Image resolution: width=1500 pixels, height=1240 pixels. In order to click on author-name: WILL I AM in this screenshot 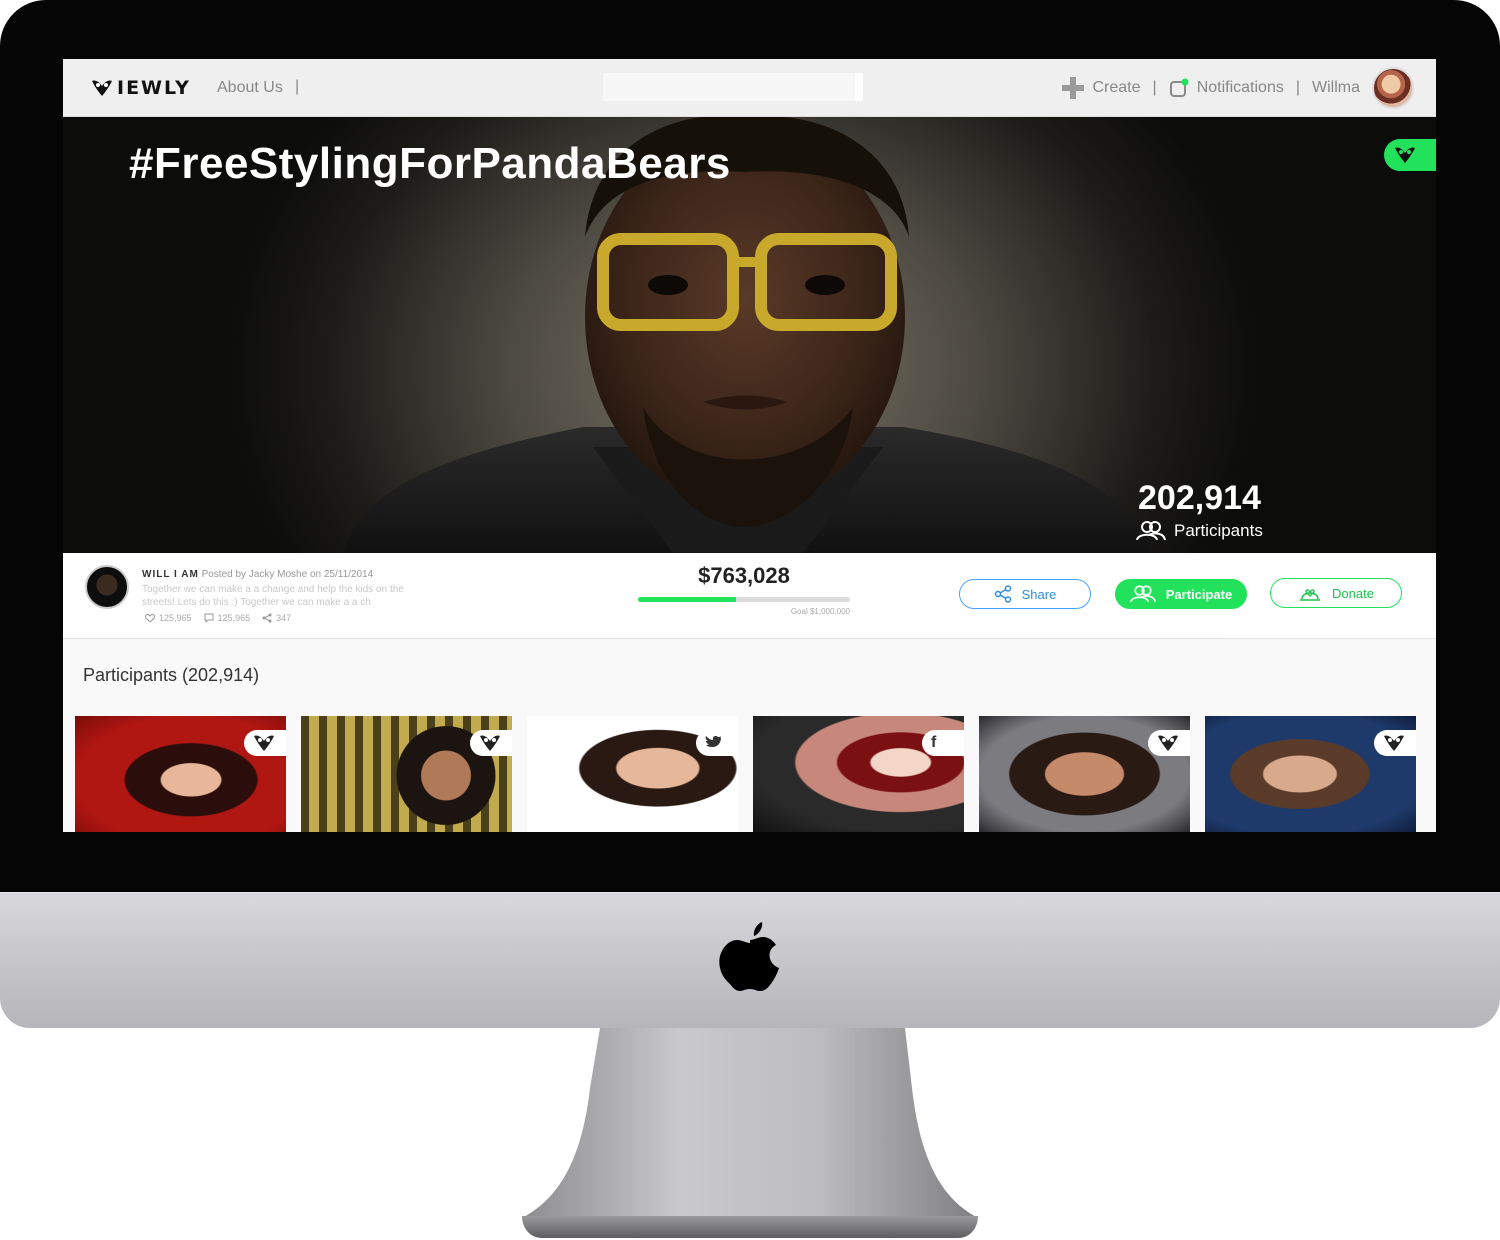, I will do `click(170, 574)`.